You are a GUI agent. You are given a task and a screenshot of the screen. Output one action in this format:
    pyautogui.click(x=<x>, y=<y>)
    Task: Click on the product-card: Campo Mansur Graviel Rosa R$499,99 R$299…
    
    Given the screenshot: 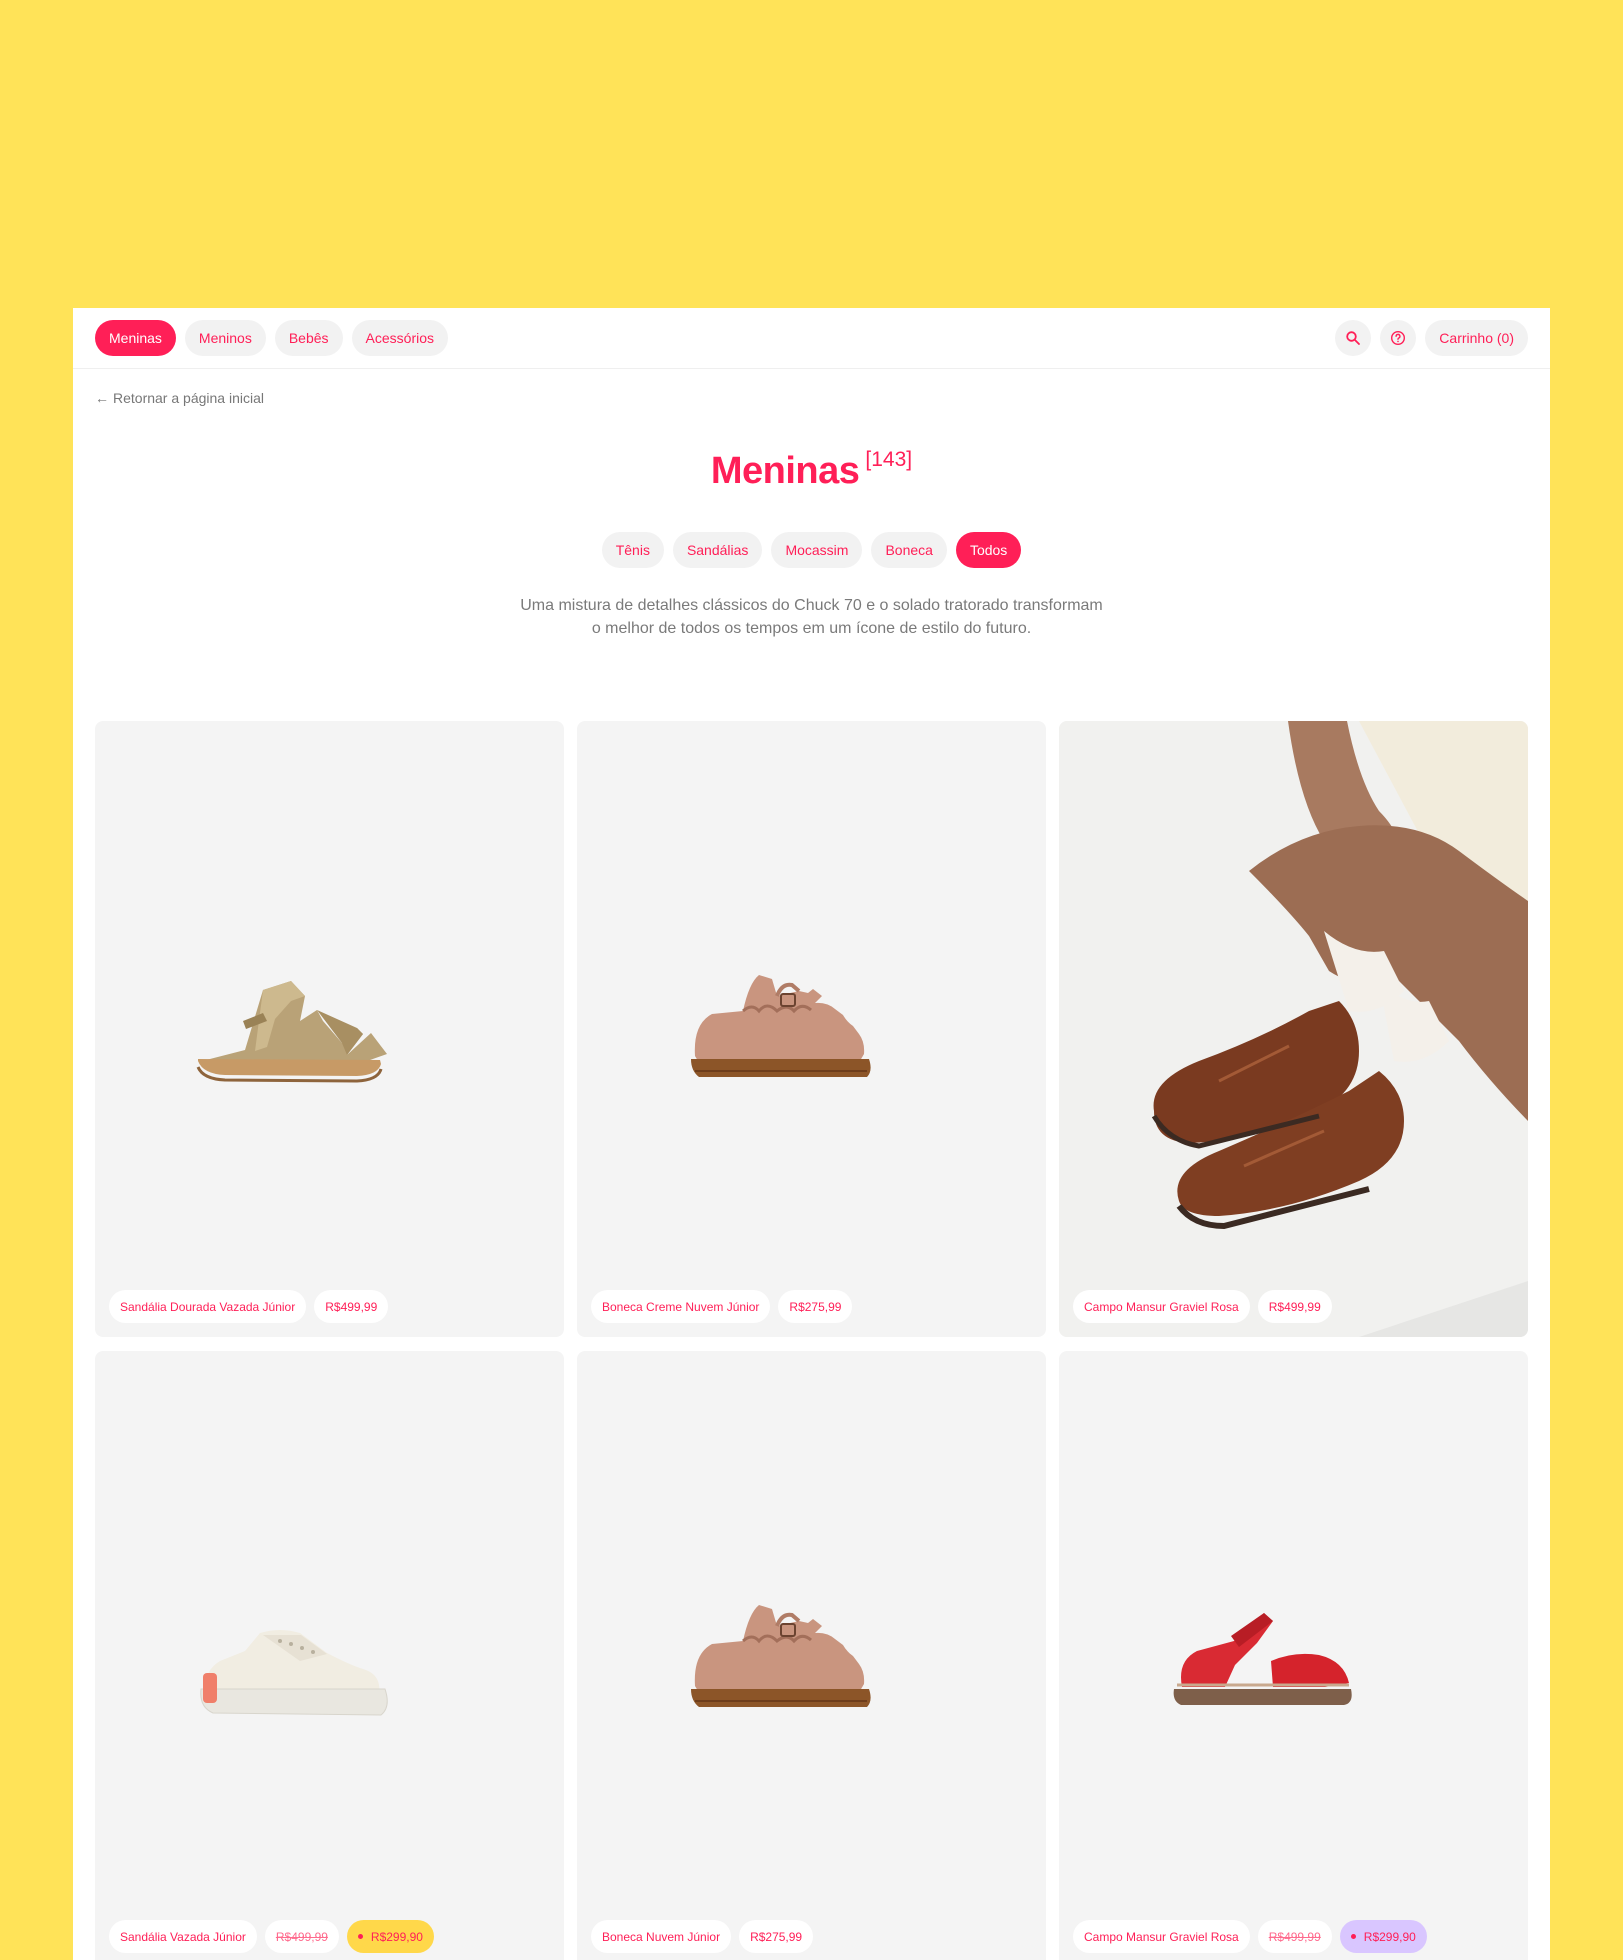 What is the action you would take?
    pyautogui.click(x=1293, y=1655)
    